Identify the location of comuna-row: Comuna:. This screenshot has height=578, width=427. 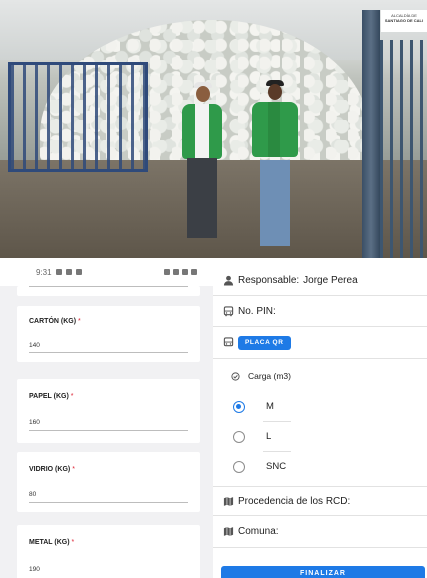
(320, 532).